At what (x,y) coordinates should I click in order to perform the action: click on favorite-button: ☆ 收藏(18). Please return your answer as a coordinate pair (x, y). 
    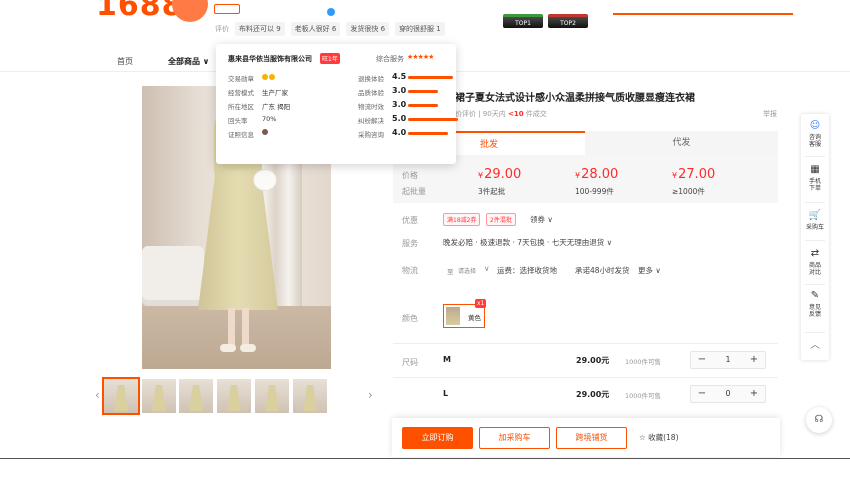
    Looking at the image, I should click on (659, 437).